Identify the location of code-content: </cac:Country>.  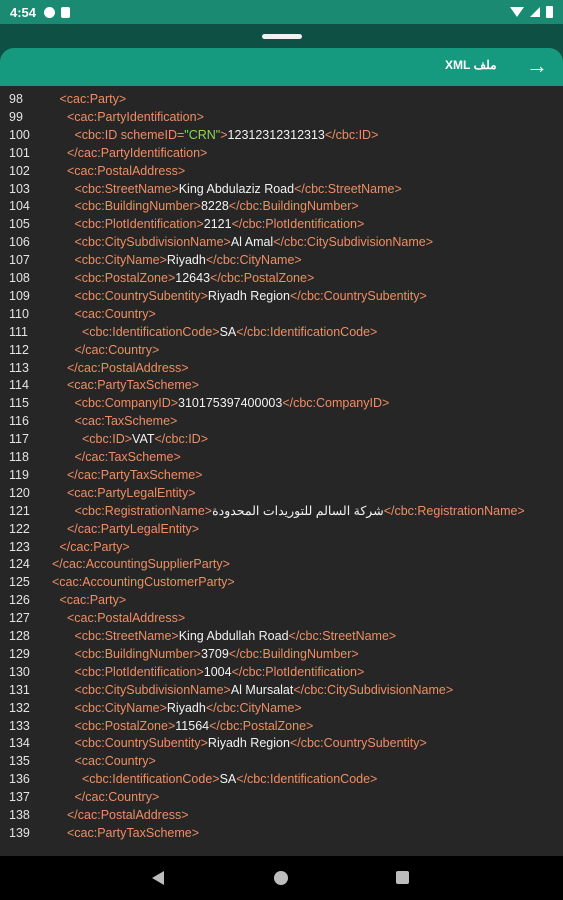
(117, 351).